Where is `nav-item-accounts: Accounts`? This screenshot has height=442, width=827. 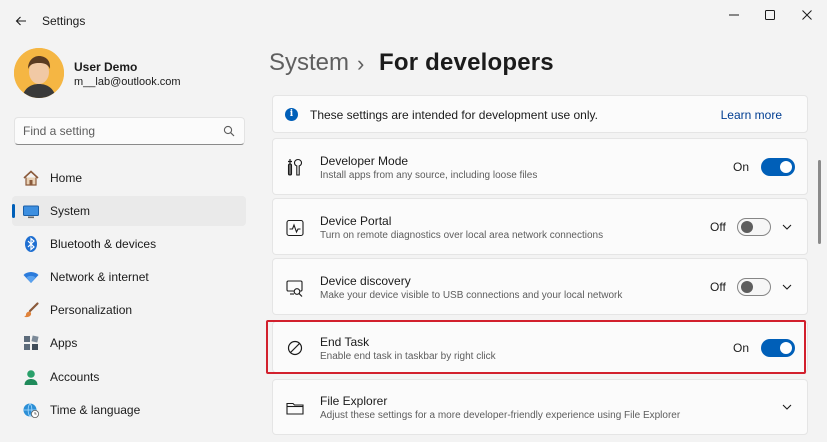 nav-item-accounts: Accounts is located at coordinates (129, 377).